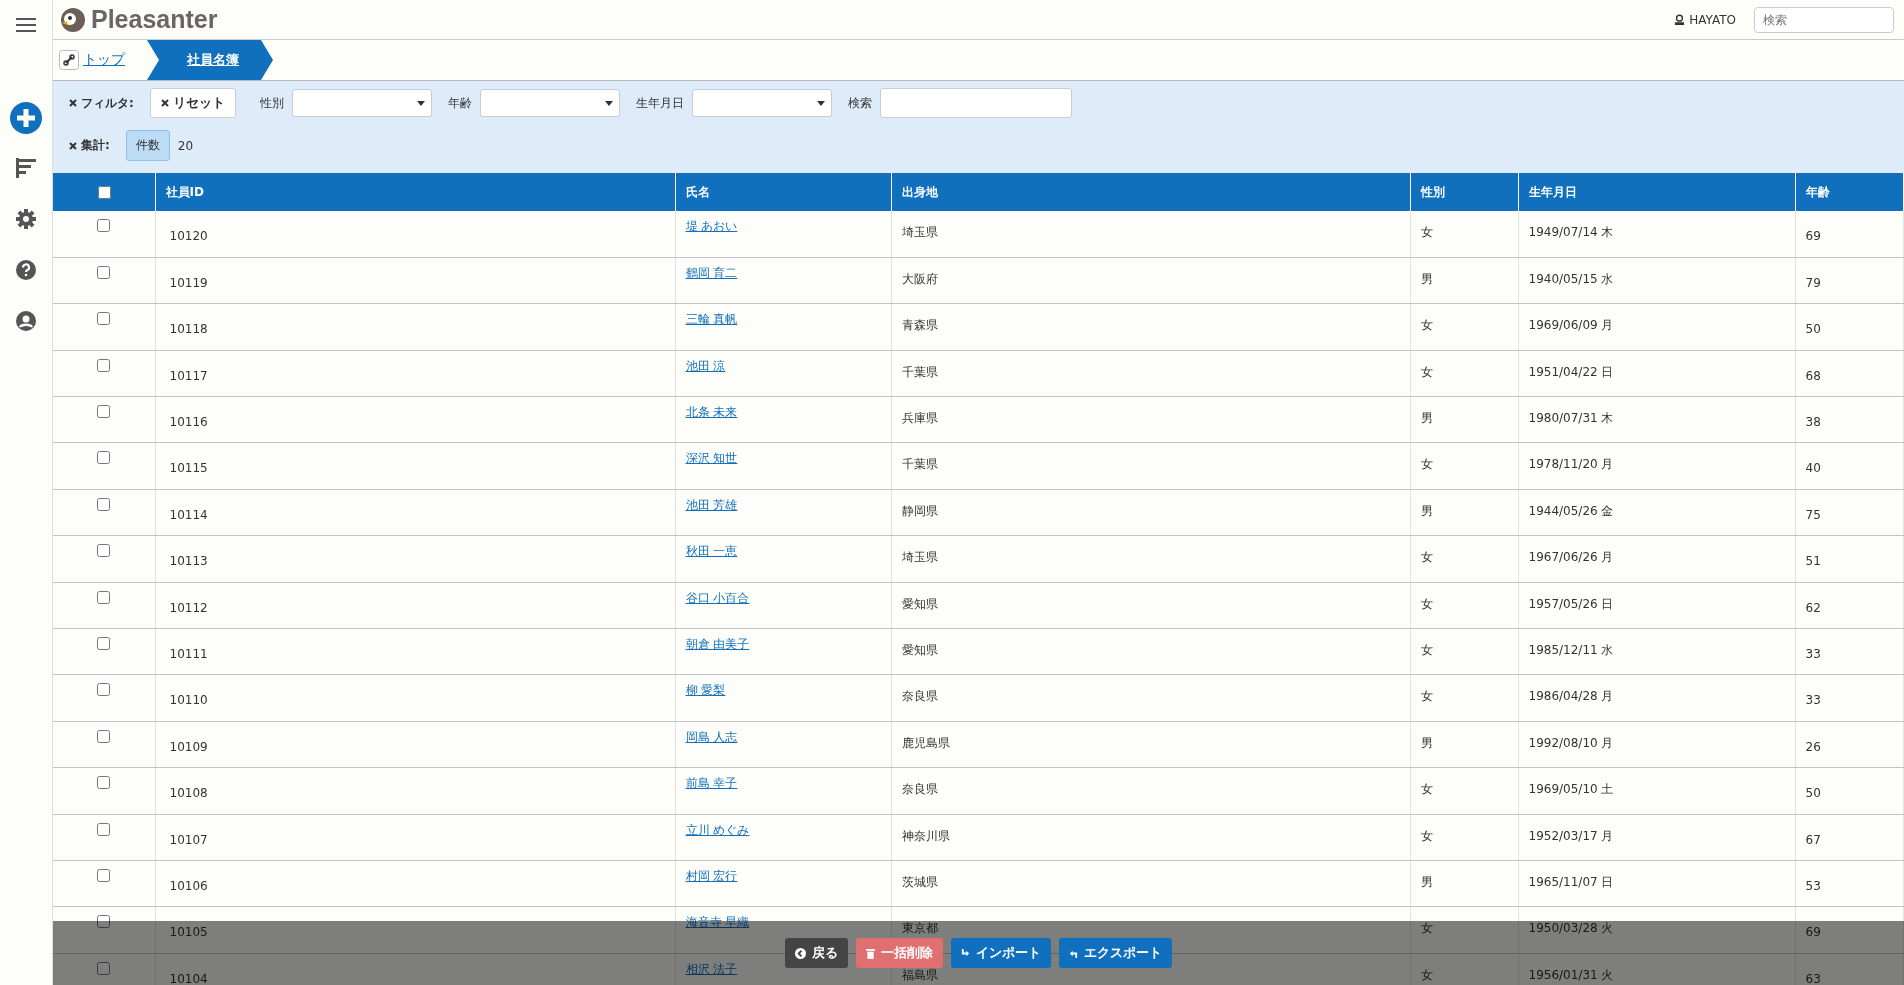 The image size is (1904, 985). Describe the element at coordinates (711, 736) in the screenshot. I see `name-link: 岡島 人志` at that location.